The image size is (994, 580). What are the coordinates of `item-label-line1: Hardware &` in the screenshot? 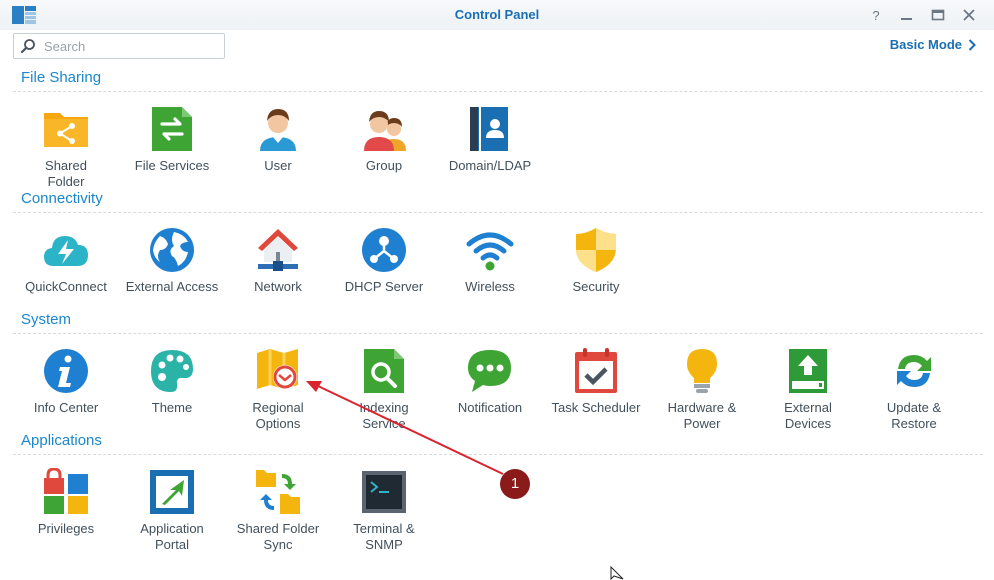 It's located at (702, 407).